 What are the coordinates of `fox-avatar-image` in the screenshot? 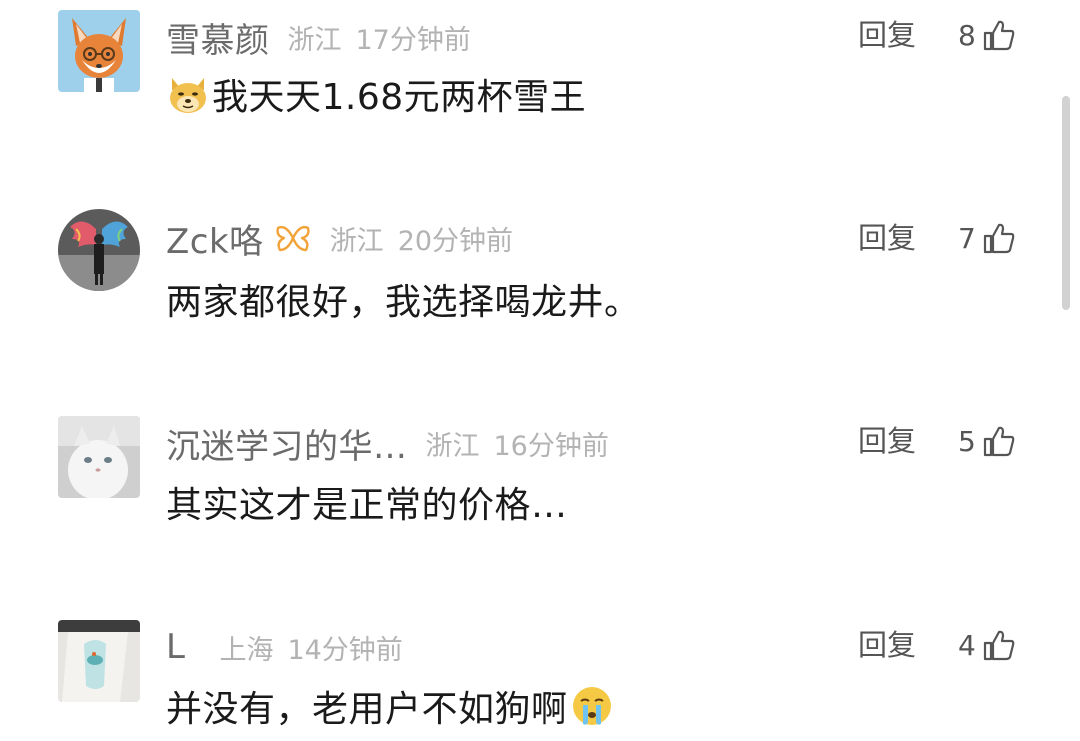 It's located at (99, 51).